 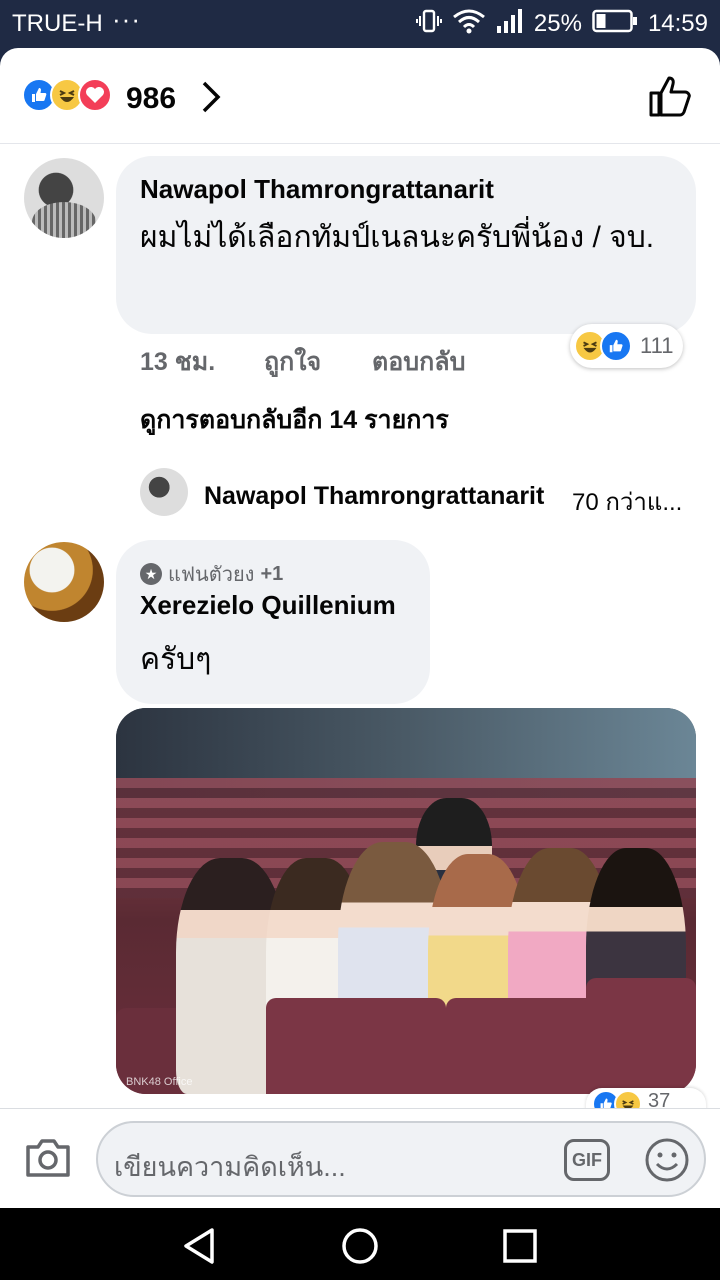 What do you see at coordinates (159, 1082) in the screenshot?
I see `photo-watermark: BNK48 Office` at bounding box center [159, 1082].